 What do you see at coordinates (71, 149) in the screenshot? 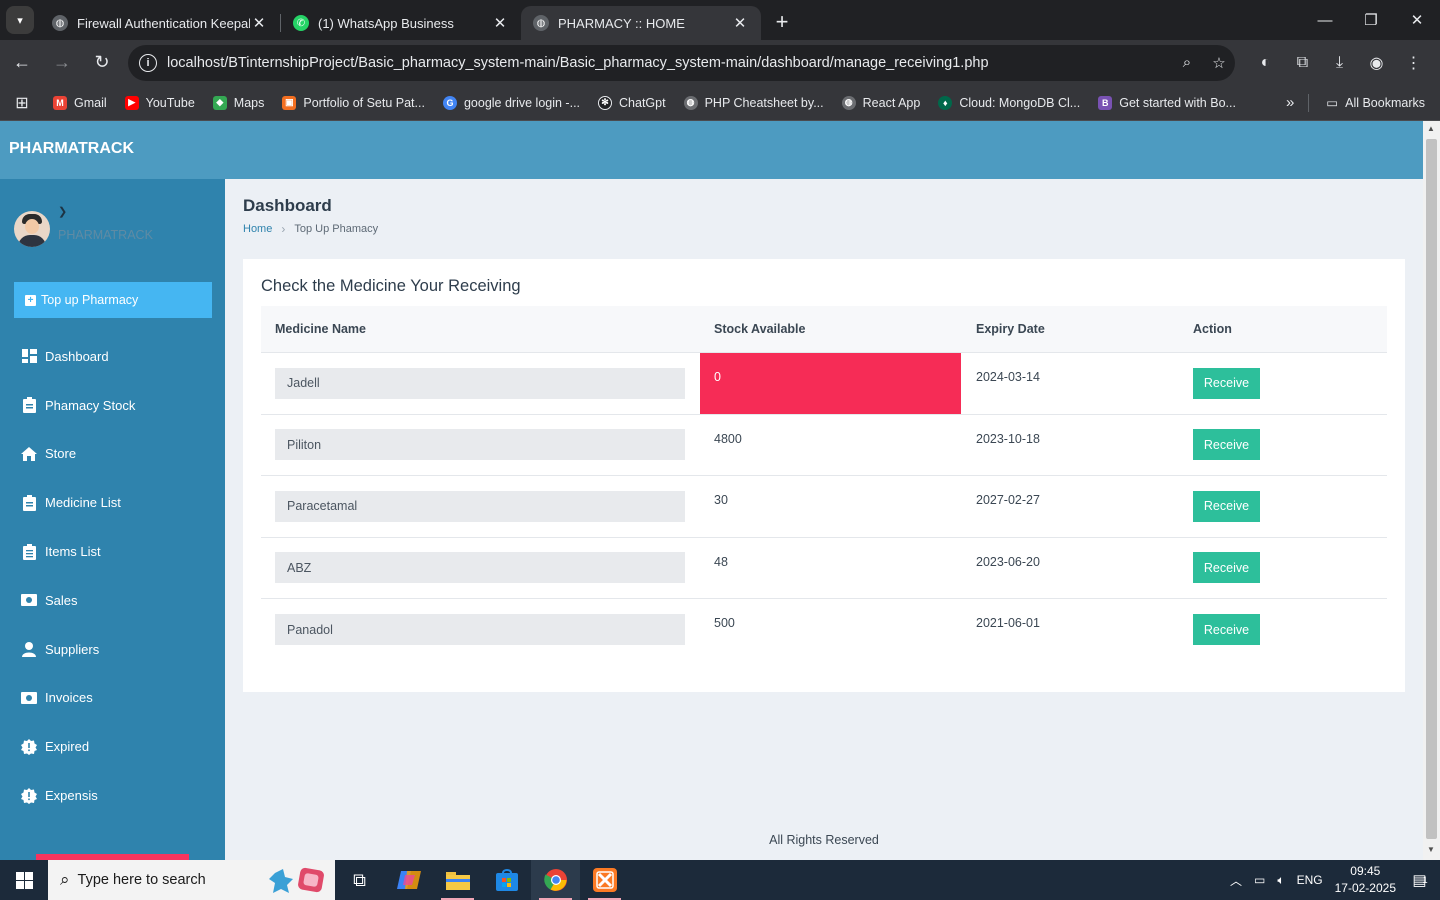
I see `brand-logo: PHARMATRACK` at bounding box center [71, 149].